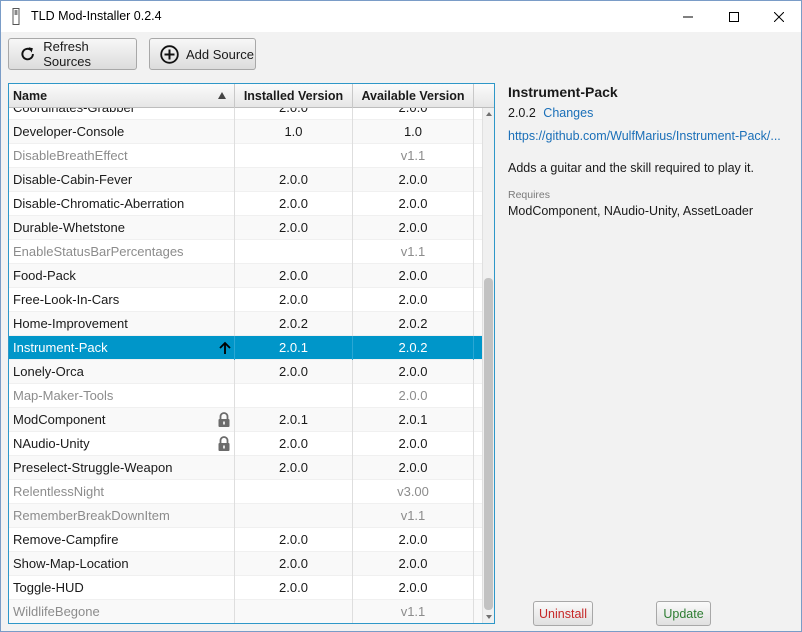  I want to click on table-row: DisableBreathEffect v1.1, so click(245, 156).